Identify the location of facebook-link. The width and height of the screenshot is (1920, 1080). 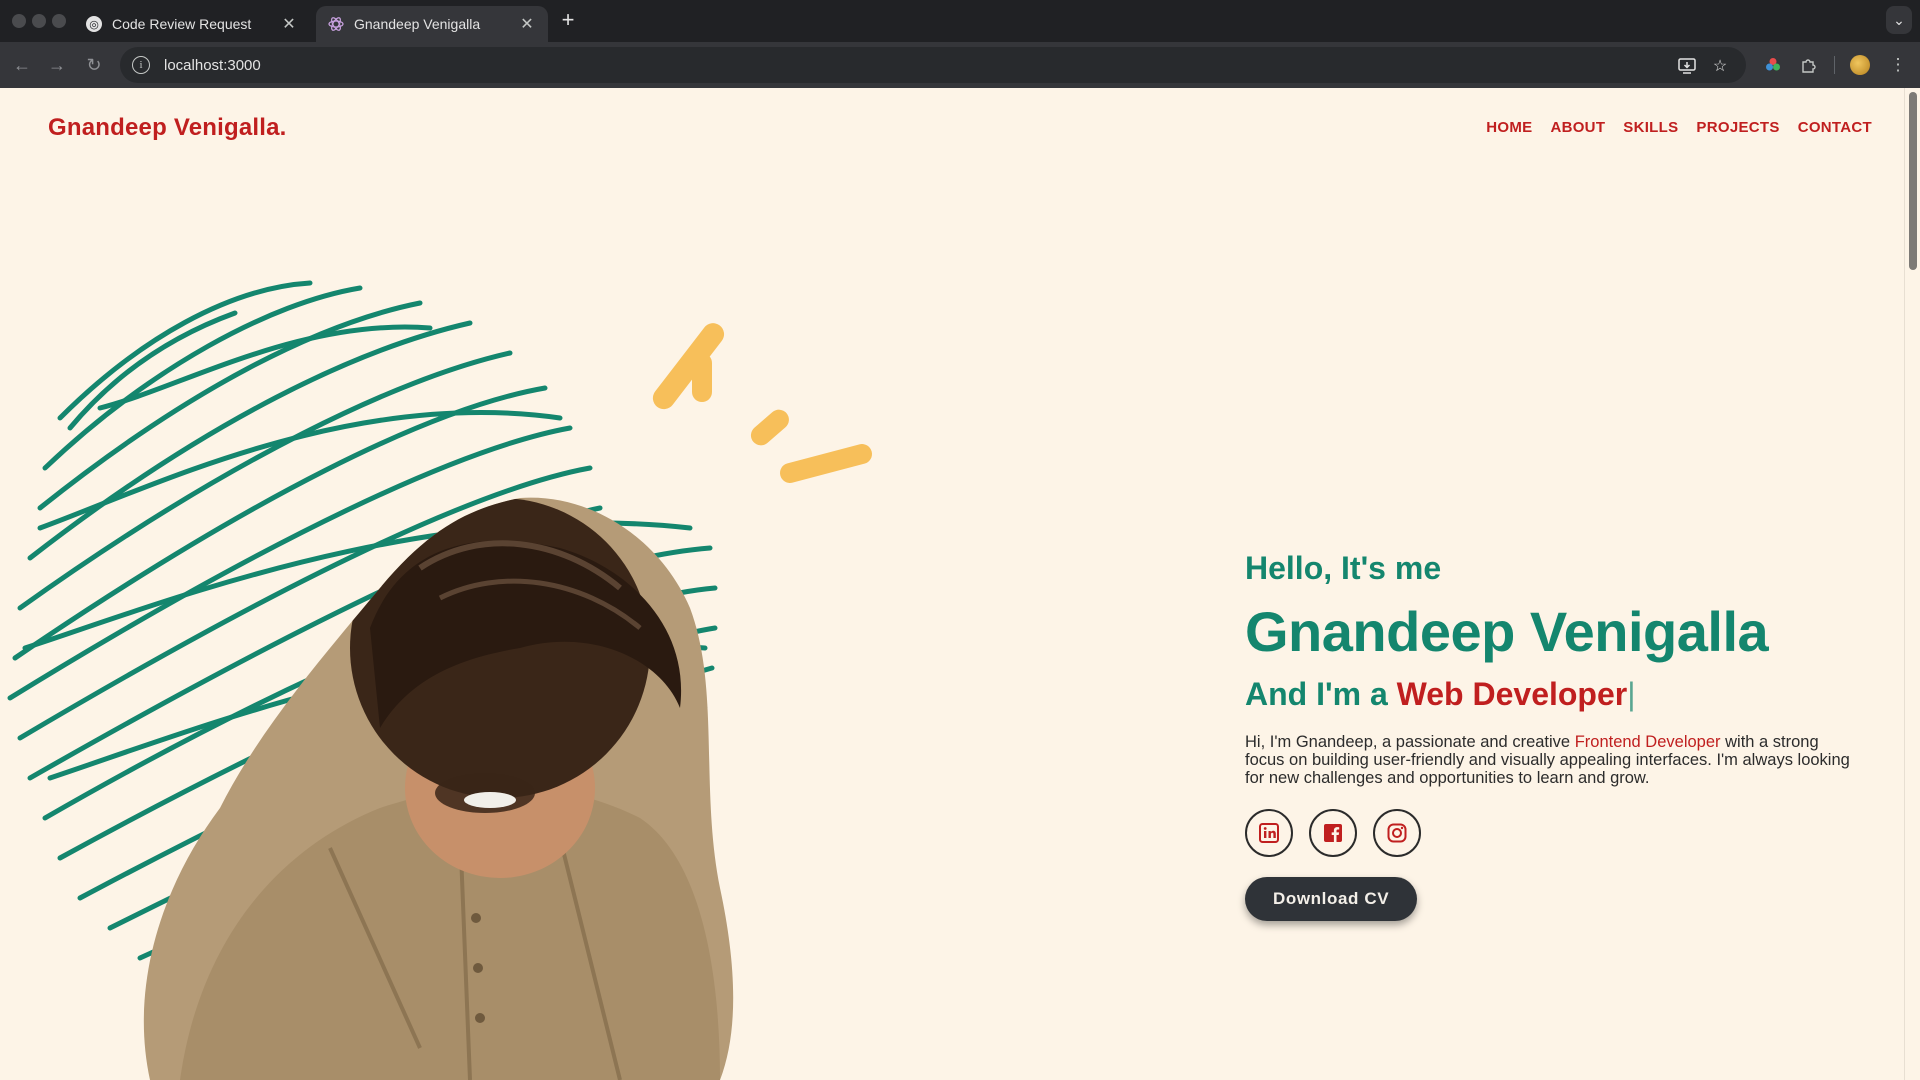
(1333, 833).